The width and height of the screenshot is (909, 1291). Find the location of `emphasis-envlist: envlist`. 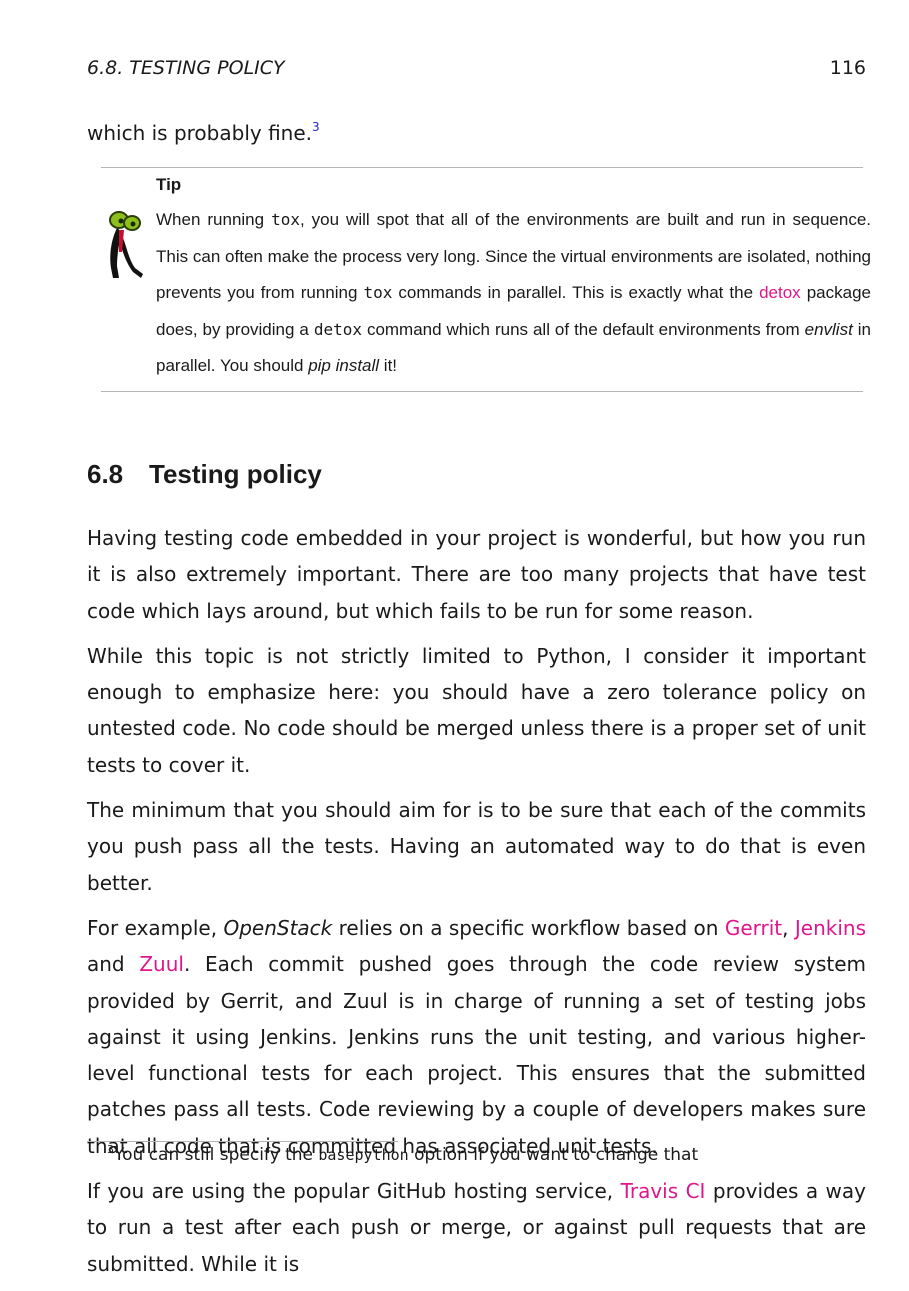

emphasis-envlist: envlist is located at coordinates (828, 329).